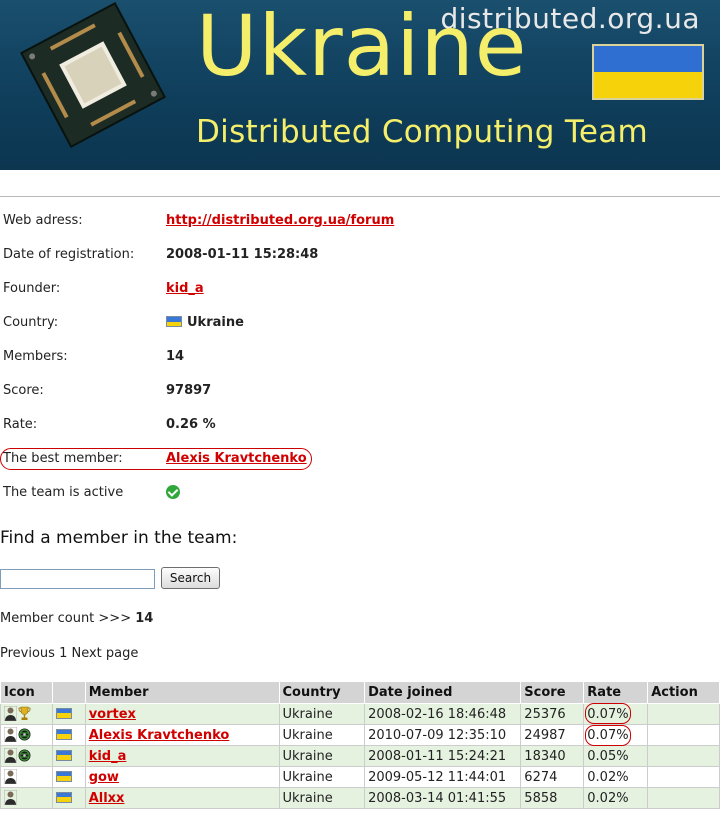 The image size is (722, 815). I want to click on members-label: Members:, so click(35, 356).